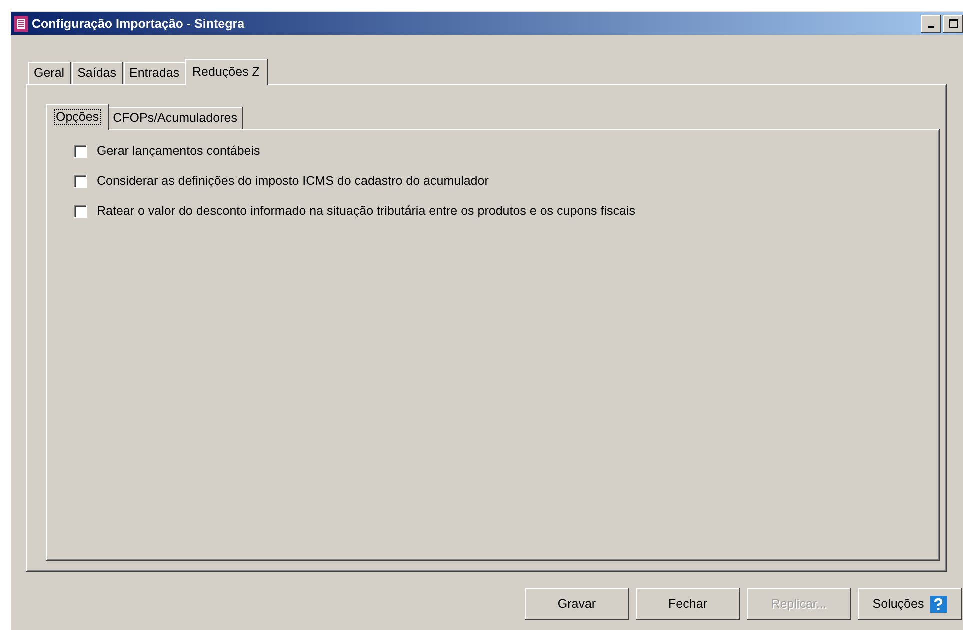  Describe the element at coordinates (939, 604) in the screenshot. I see `help-icon` at that location.